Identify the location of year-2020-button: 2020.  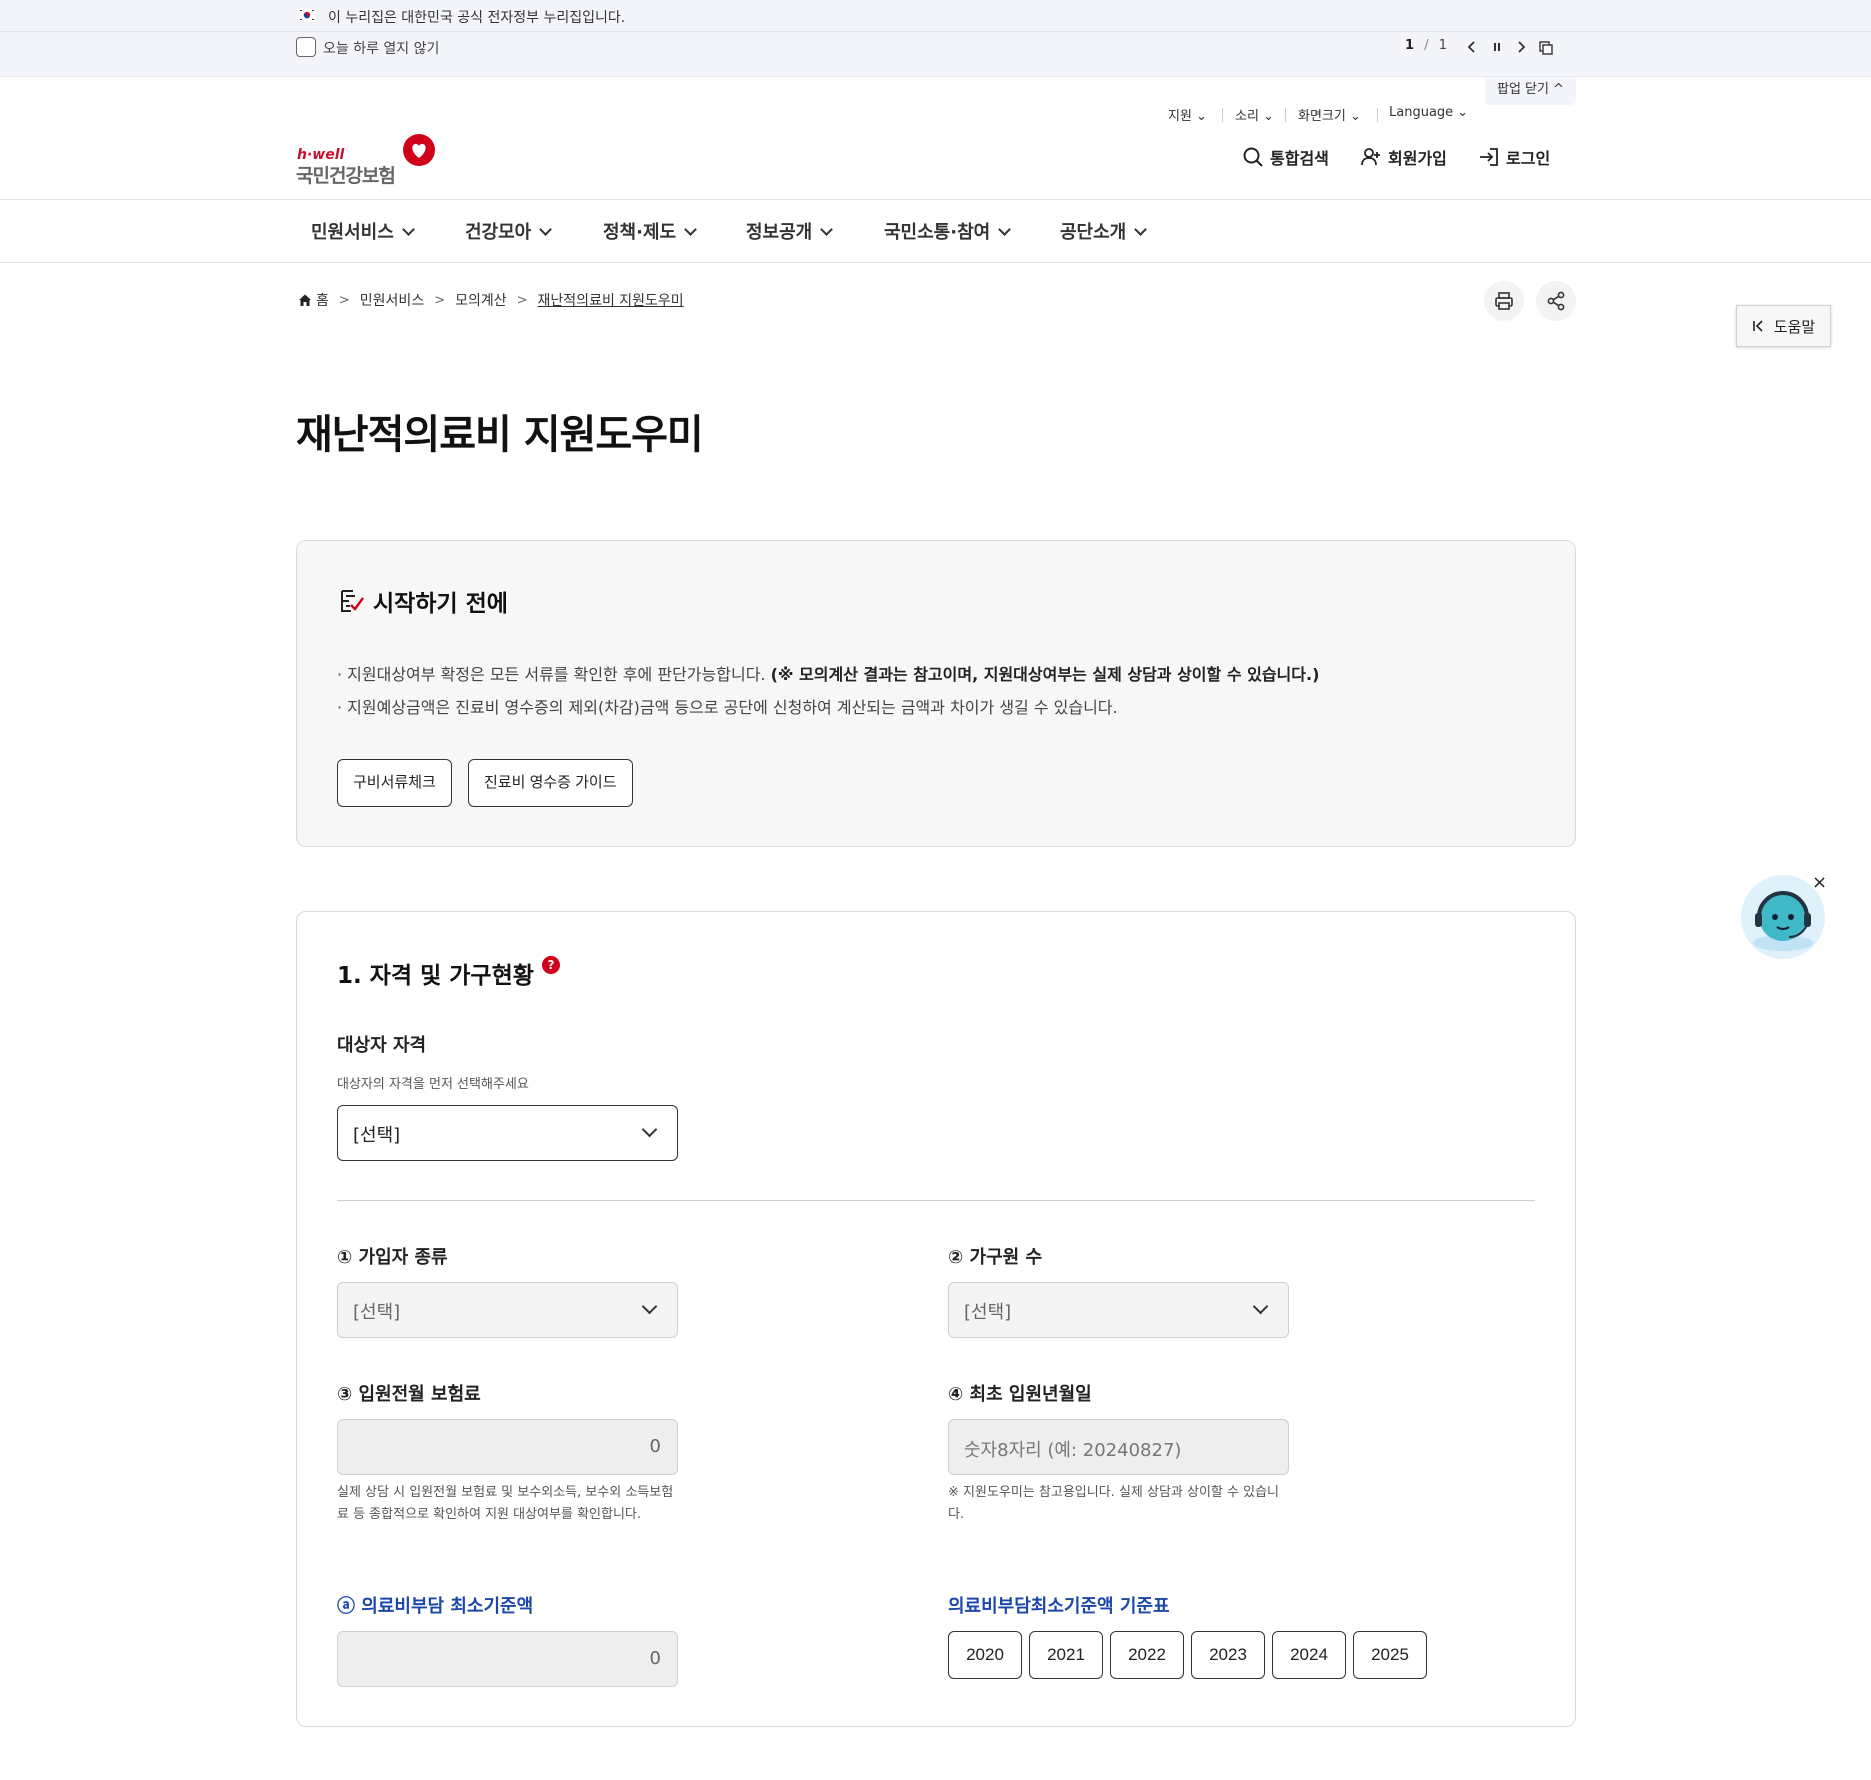
(985, 1655).